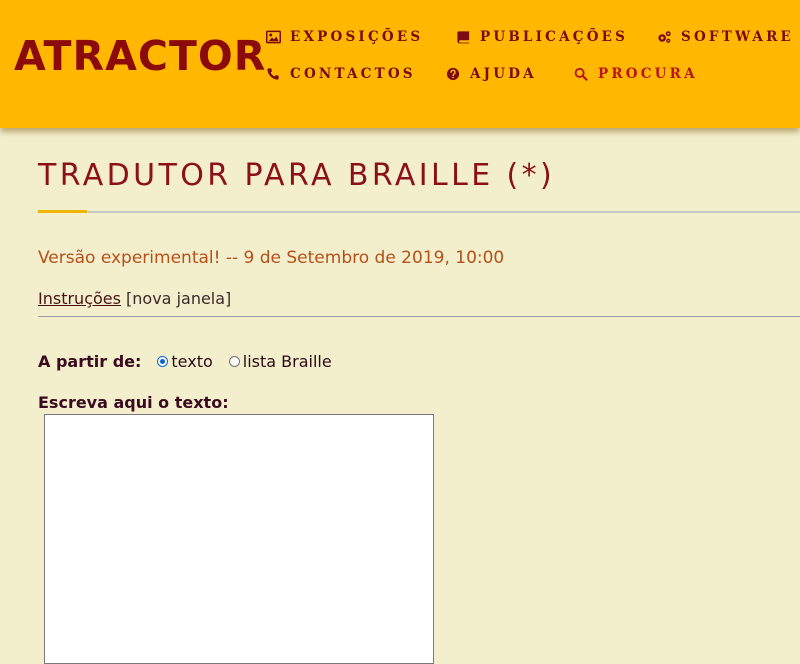  I want to click on title-divider, so click(419, 212).